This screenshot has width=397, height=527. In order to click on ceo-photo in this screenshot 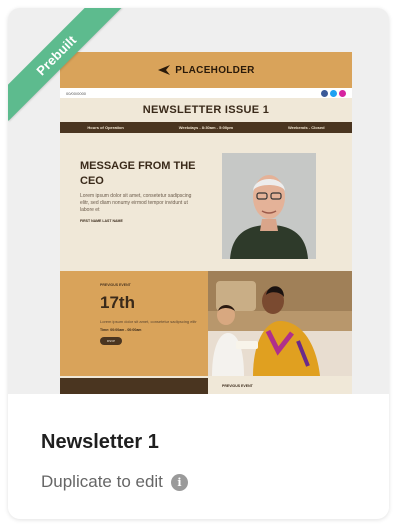, I will do `click(269, 206)`.